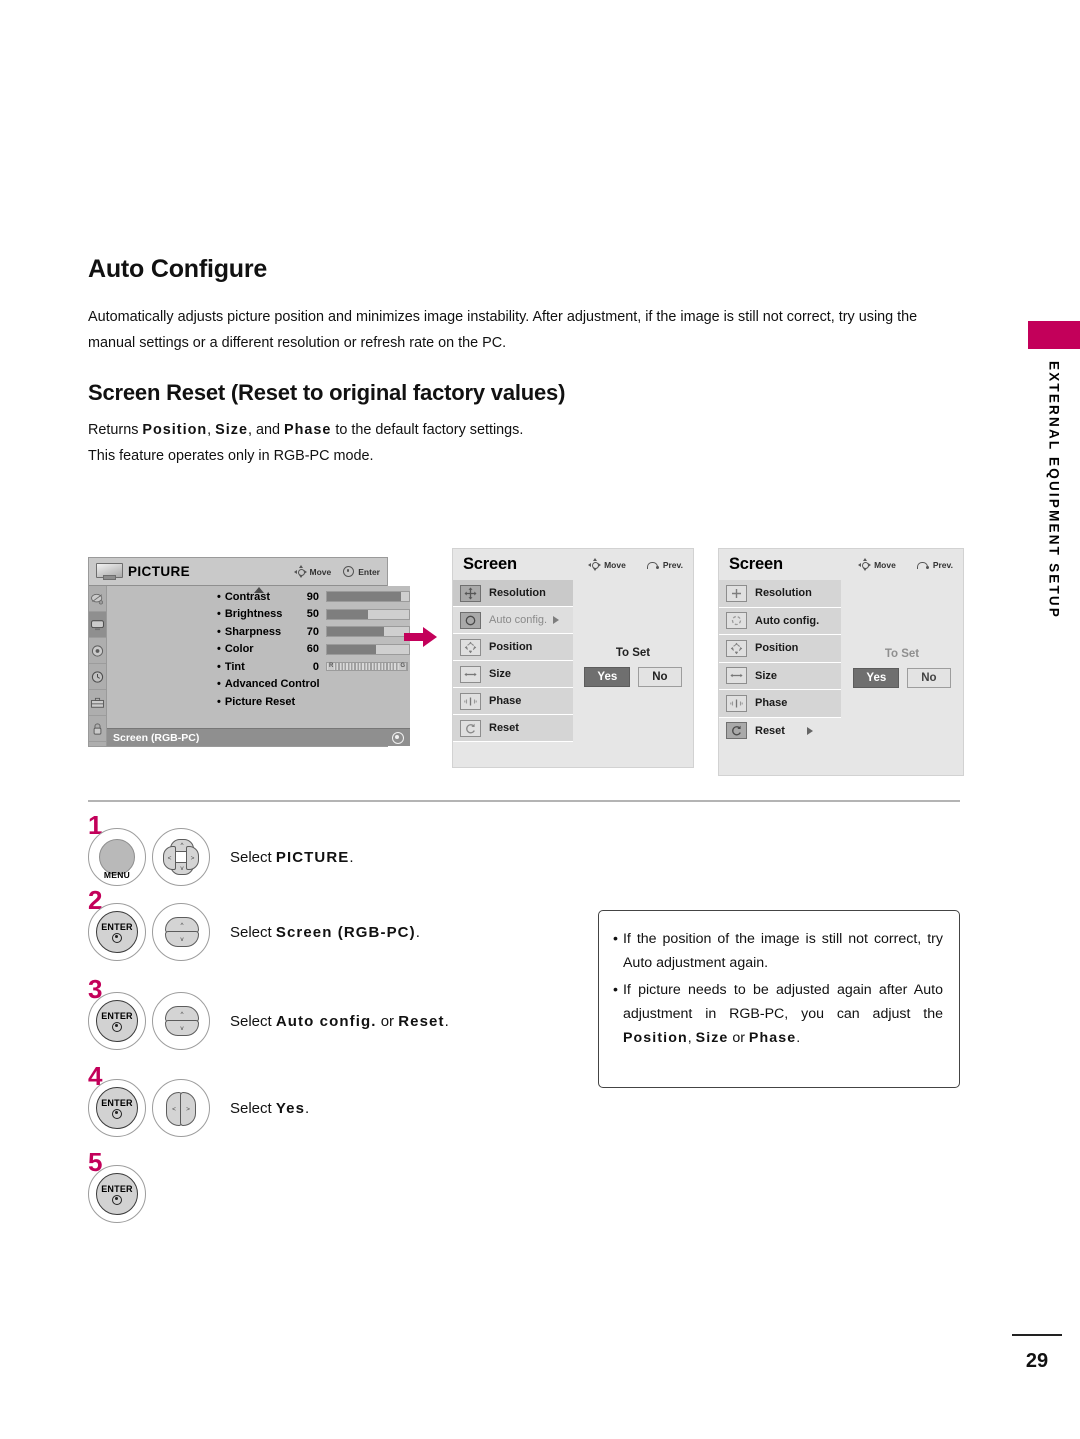 The image size is (1080, 1439). What do you see at coordinates (361, 571) in the screenshot?
I see `hint-enter: Enter` at bounding box center [361, 571].